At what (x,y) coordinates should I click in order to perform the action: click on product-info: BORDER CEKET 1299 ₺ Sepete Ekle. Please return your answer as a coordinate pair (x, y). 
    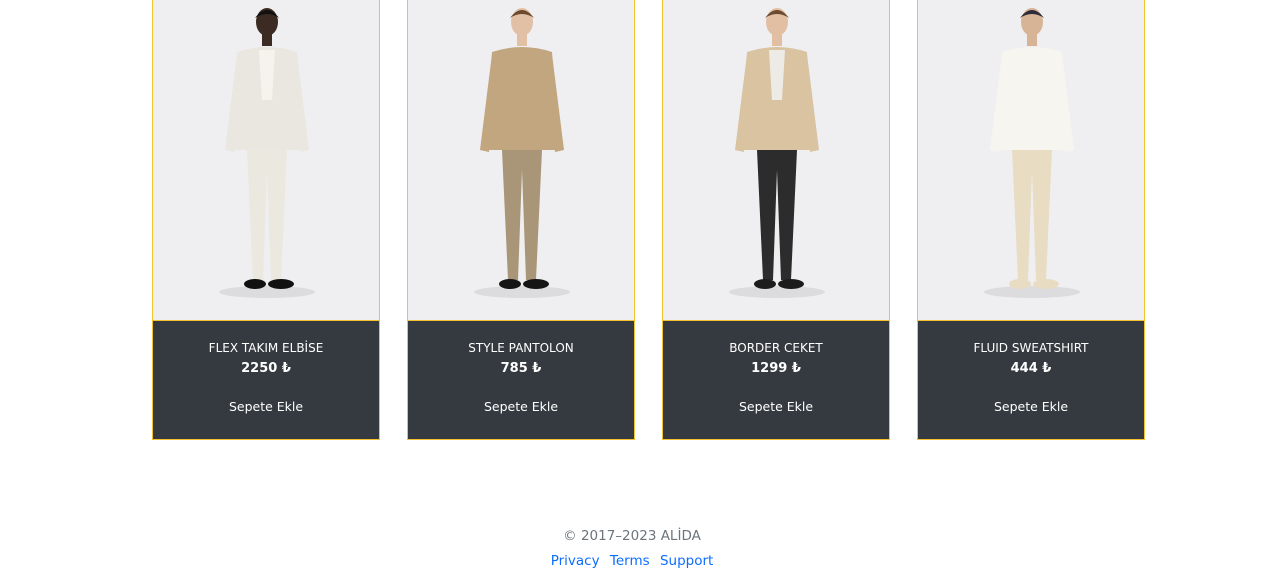
    Looking at the image, I should click on (776, 379).